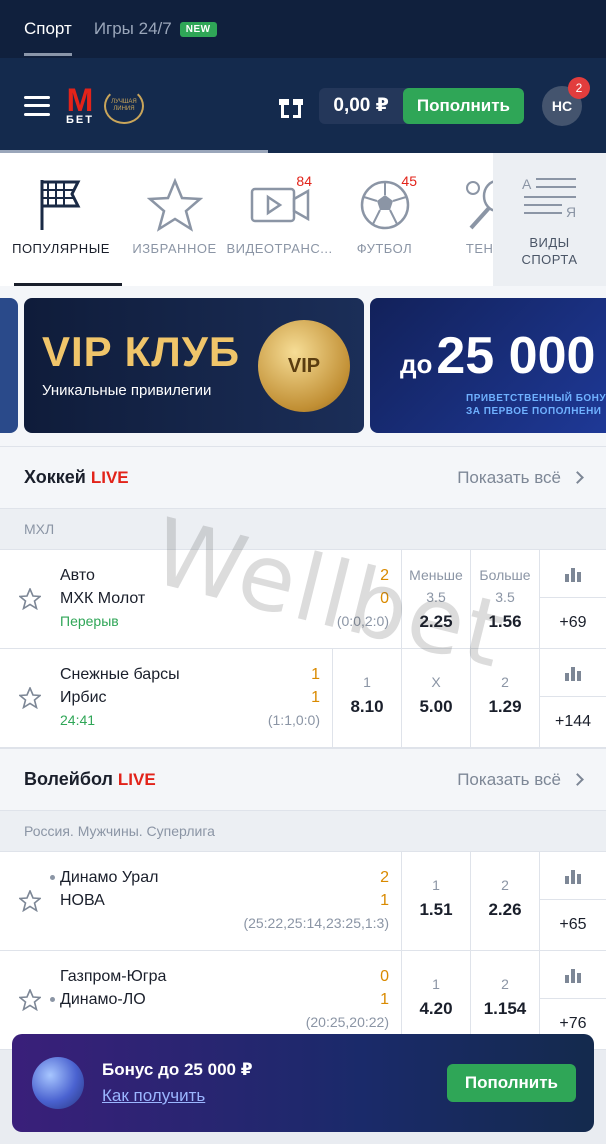 The image size is (606, 1144). I want to click on odd-button: Больше 3.5 1.56, so click(504, 599).